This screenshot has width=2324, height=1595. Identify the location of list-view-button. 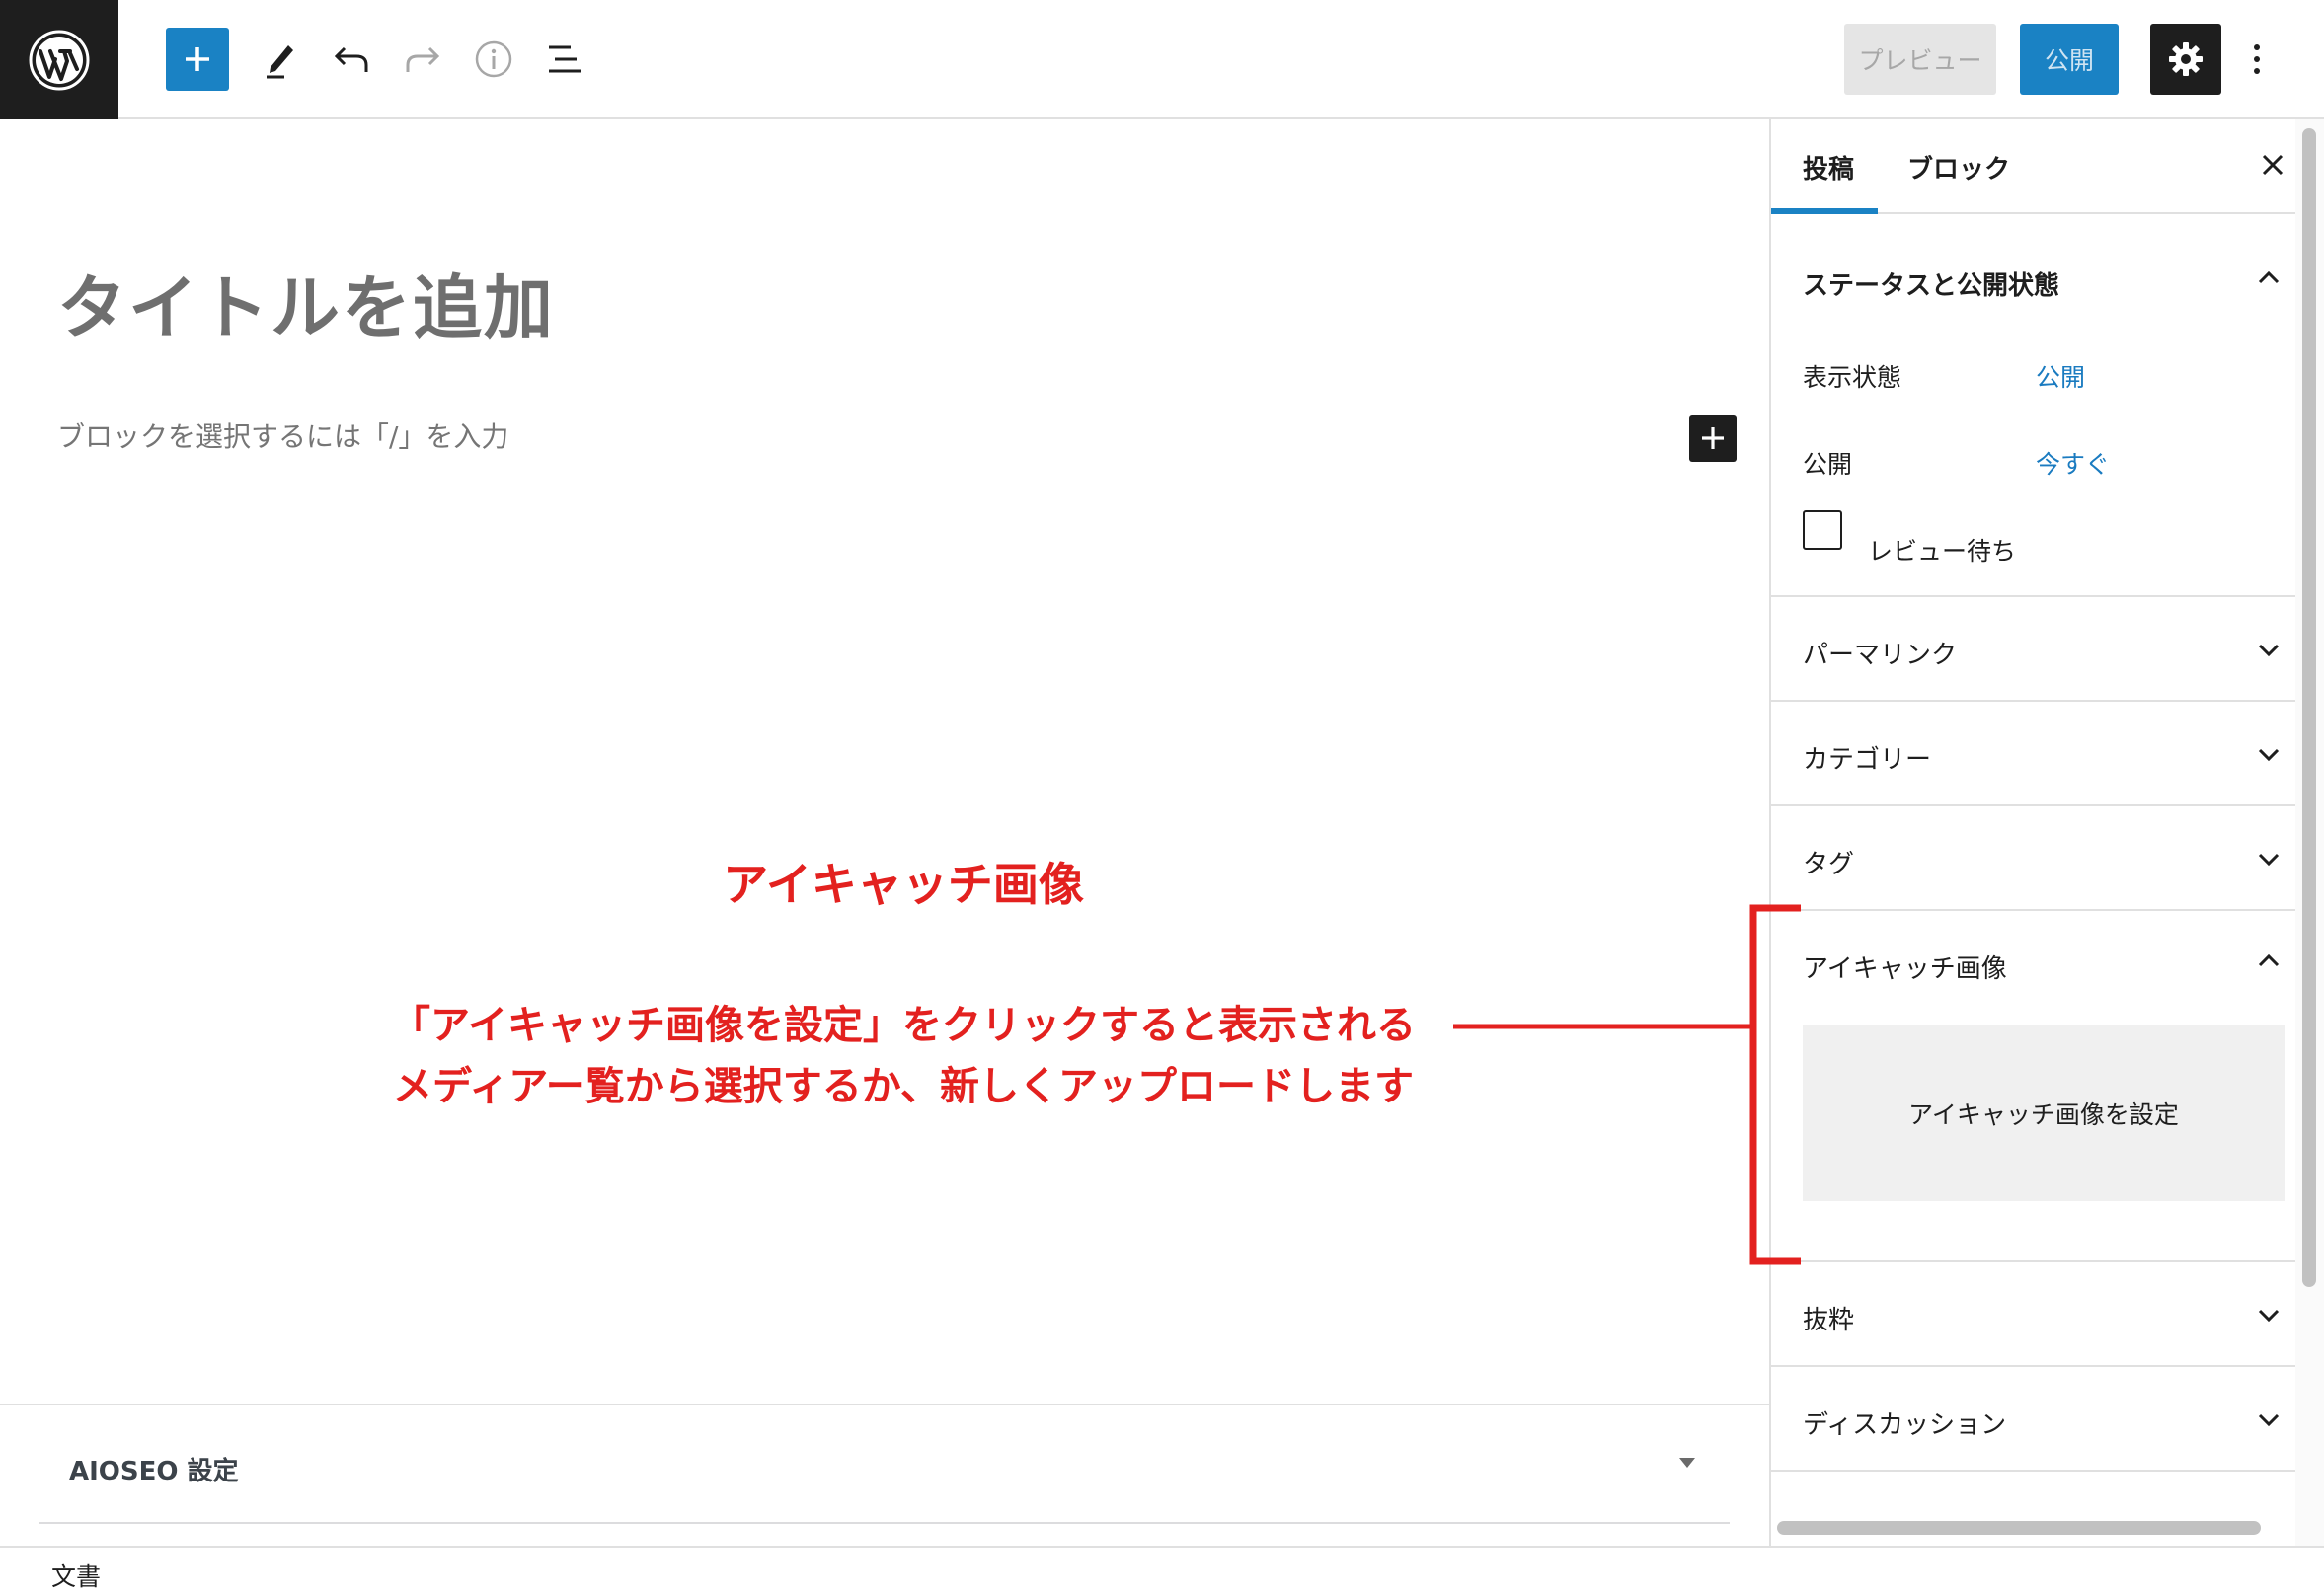
(564, 60).